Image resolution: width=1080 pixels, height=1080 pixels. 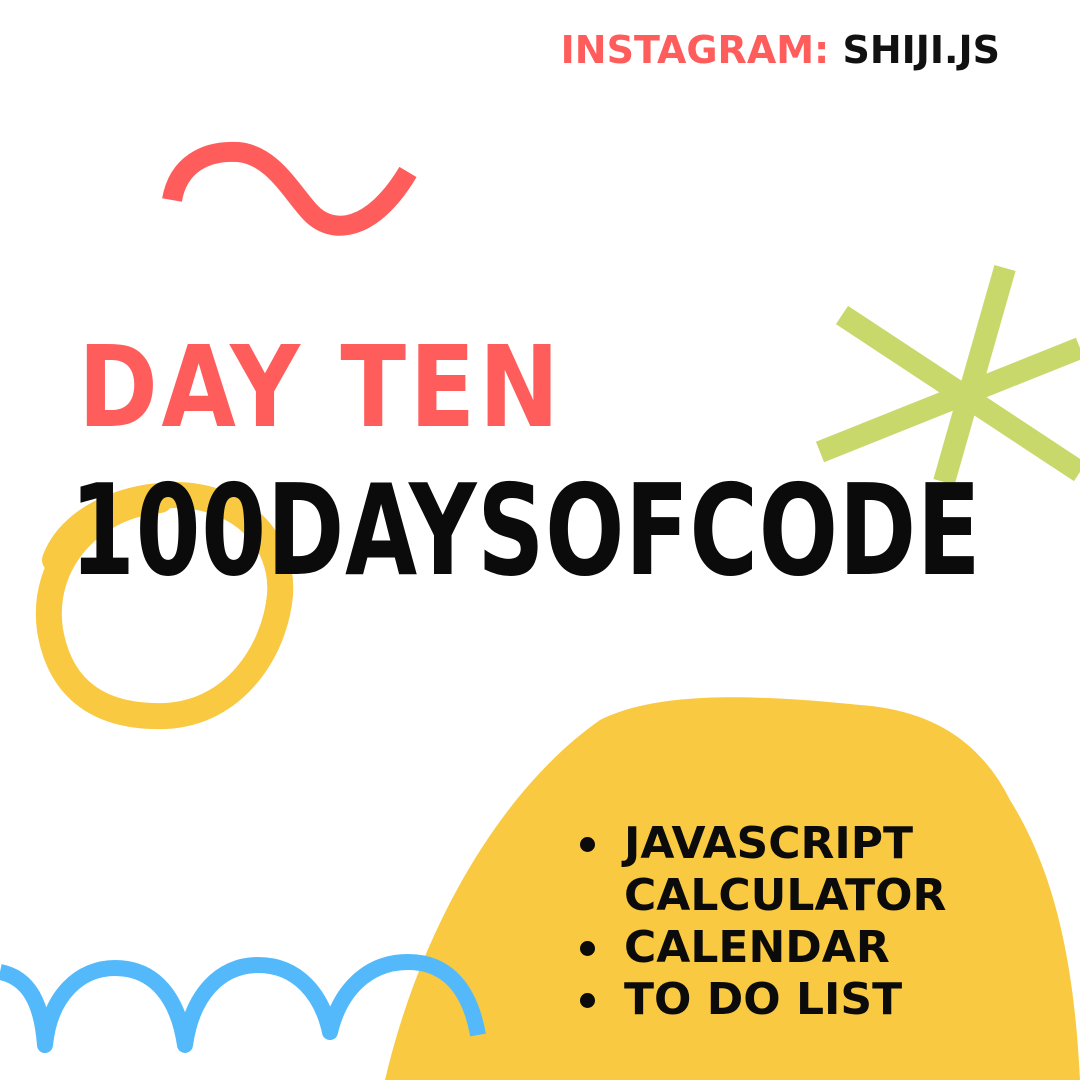 I want to click on list-item: JAVASCRIPT CALCULATOR, so click(x=762, y=870).